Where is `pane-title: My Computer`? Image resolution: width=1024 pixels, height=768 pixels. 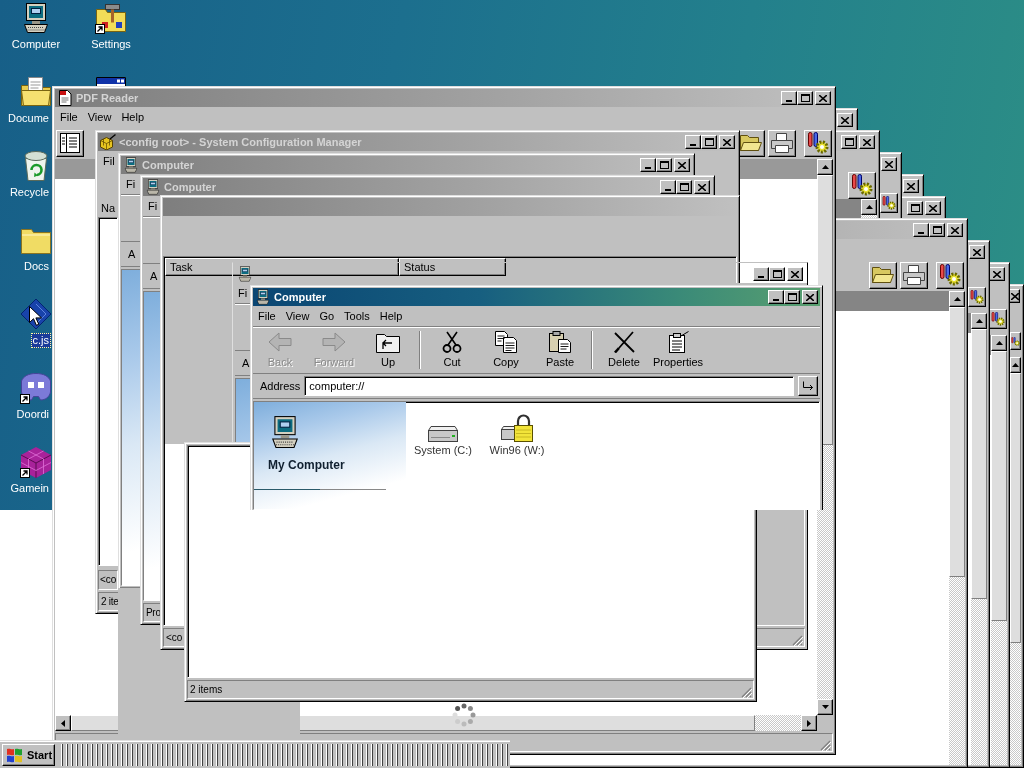
pane-title: My Computer is located at coordinates (306, 465).